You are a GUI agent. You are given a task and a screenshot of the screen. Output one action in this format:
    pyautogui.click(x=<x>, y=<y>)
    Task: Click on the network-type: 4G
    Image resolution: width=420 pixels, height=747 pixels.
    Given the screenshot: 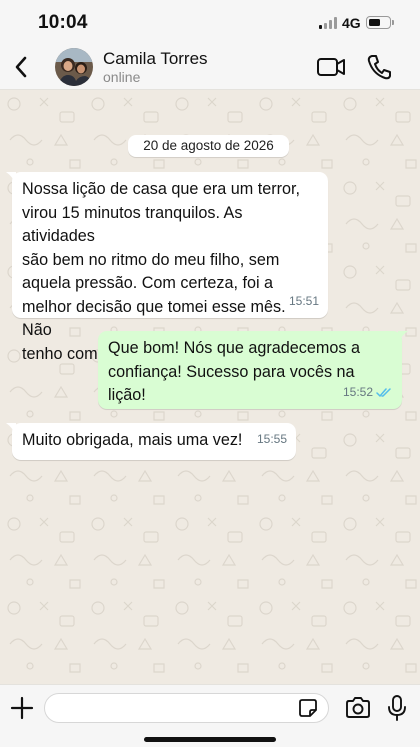 What is the action you would take?
    pyautogui.click(x=351, y=23)
    